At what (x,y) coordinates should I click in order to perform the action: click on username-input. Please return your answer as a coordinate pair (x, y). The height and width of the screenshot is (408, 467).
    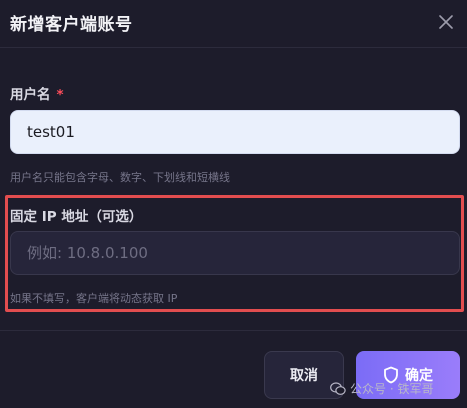
    Looking at the image, I should click on (235, 132).